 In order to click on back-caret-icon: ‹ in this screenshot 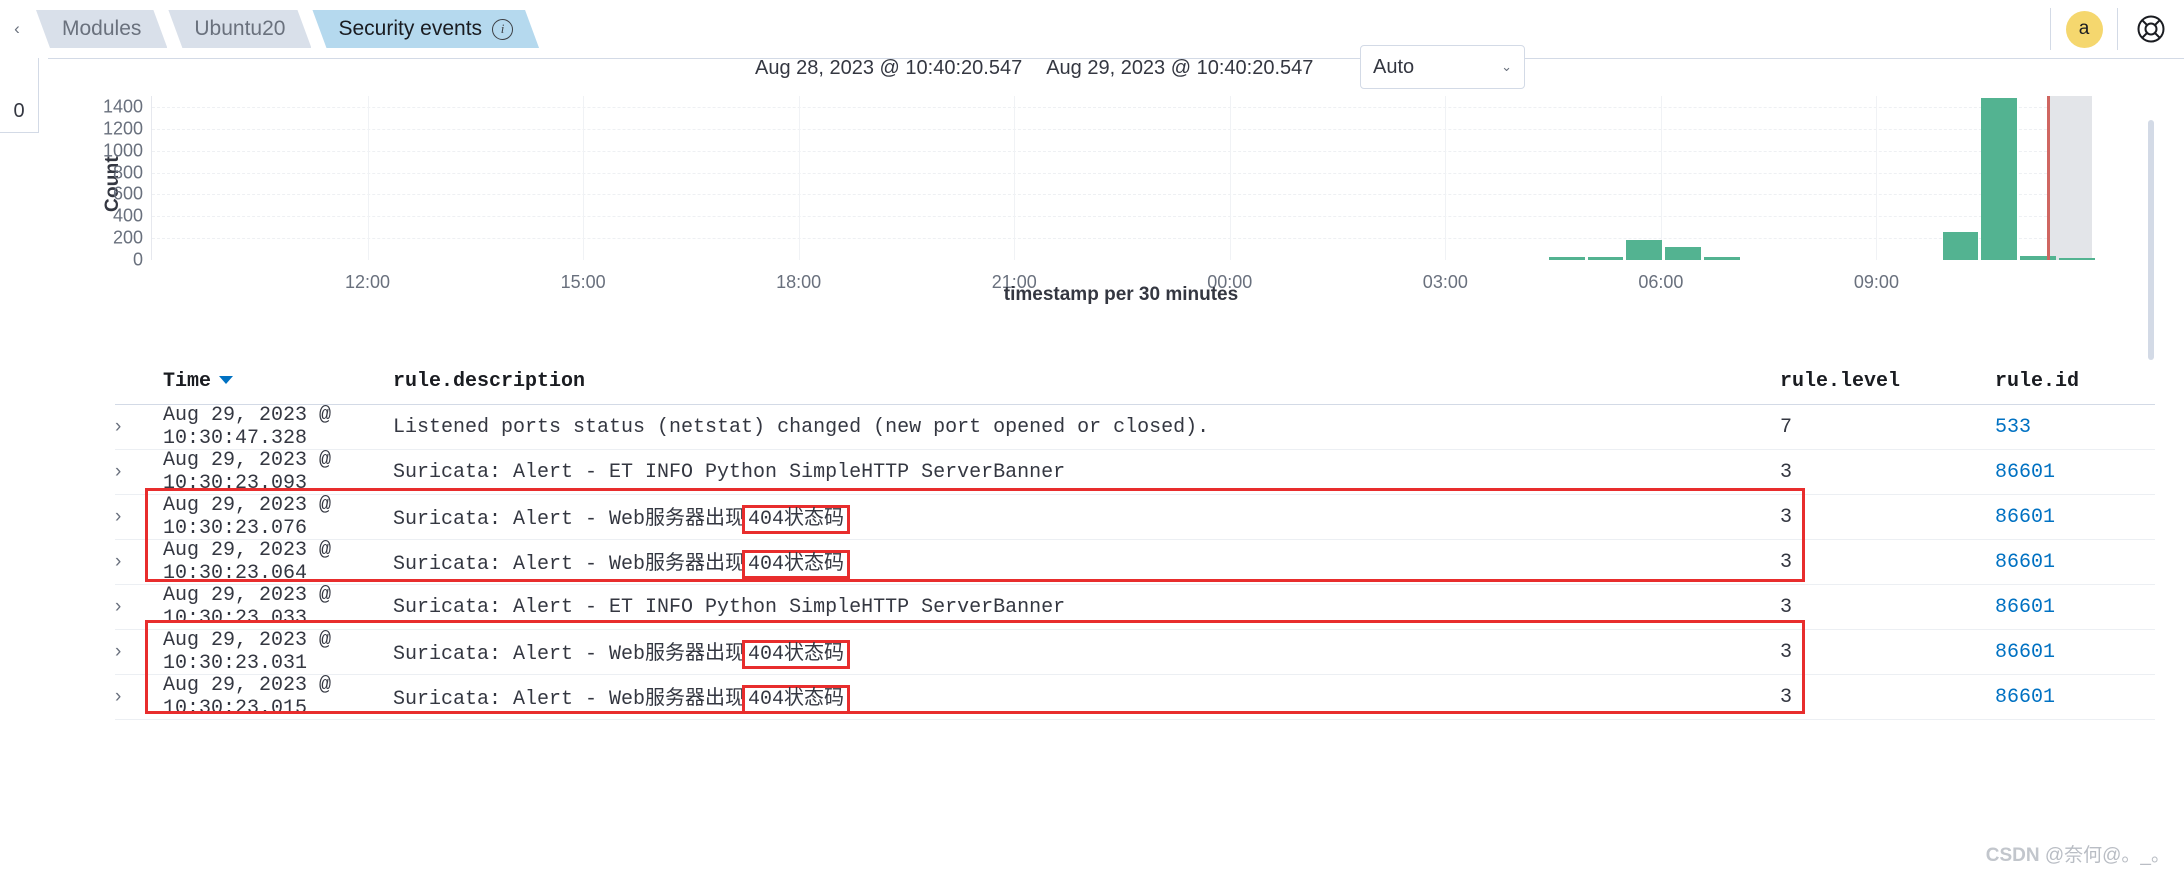, I will do `click(17, 29)`.